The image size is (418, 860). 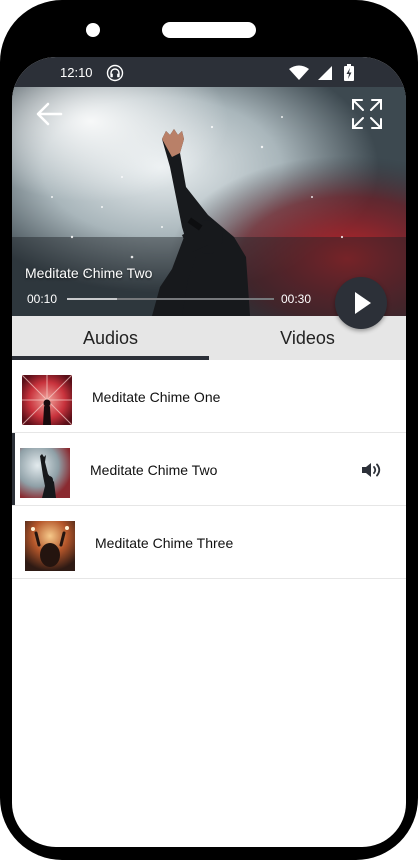 I want to click on speaker-volume-icon, so click(x=372, y=472).